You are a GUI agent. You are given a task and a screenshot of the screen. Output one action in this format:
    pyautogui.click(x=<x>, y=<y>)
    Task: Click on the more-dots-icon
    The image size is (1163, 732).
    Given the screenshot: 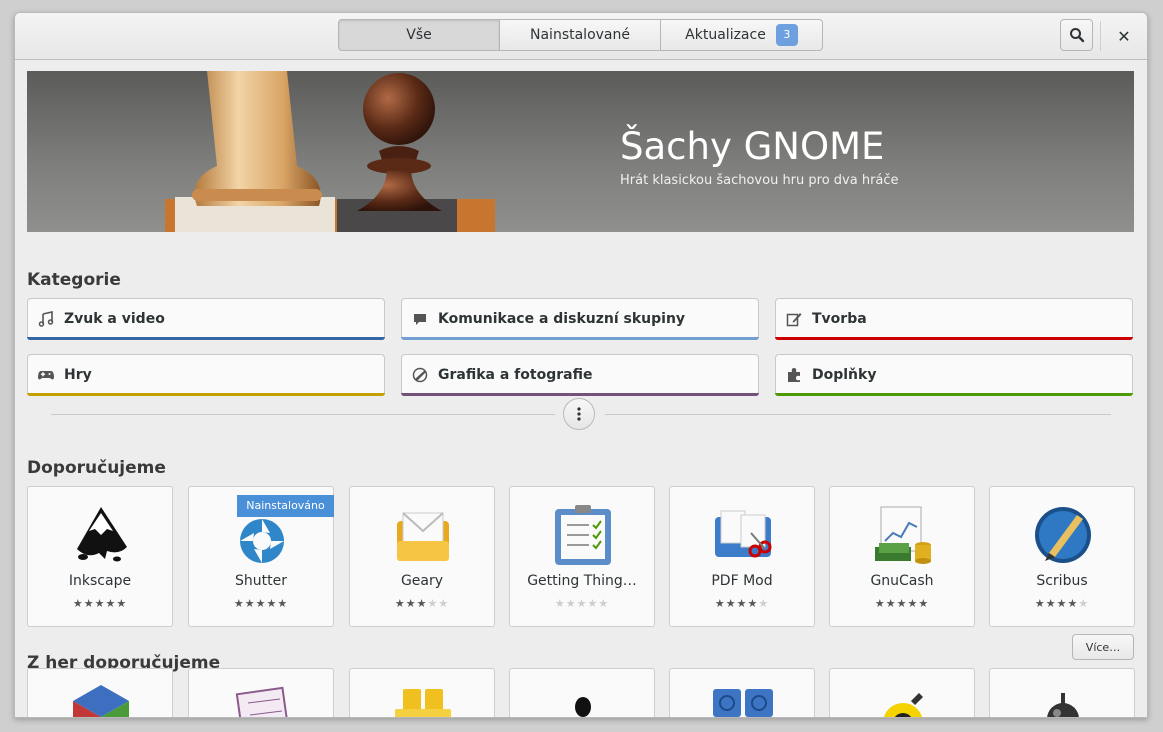 What is the action you would take?
    pyautogui.click(x=579, y=414)
    